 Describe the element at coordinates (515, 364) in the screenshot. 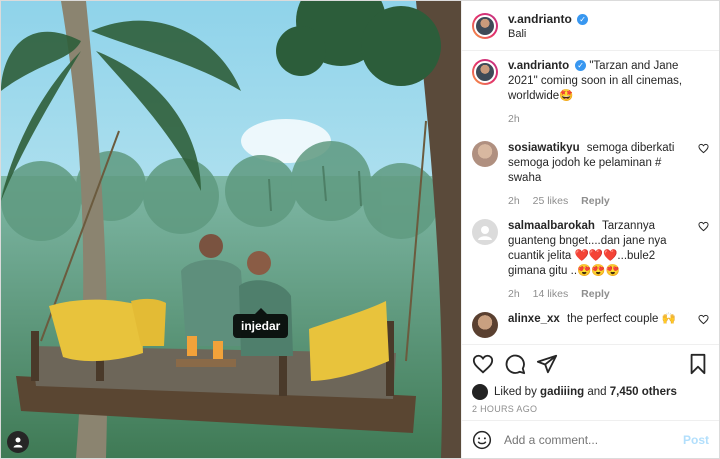

I see `comment-icon` at that location.